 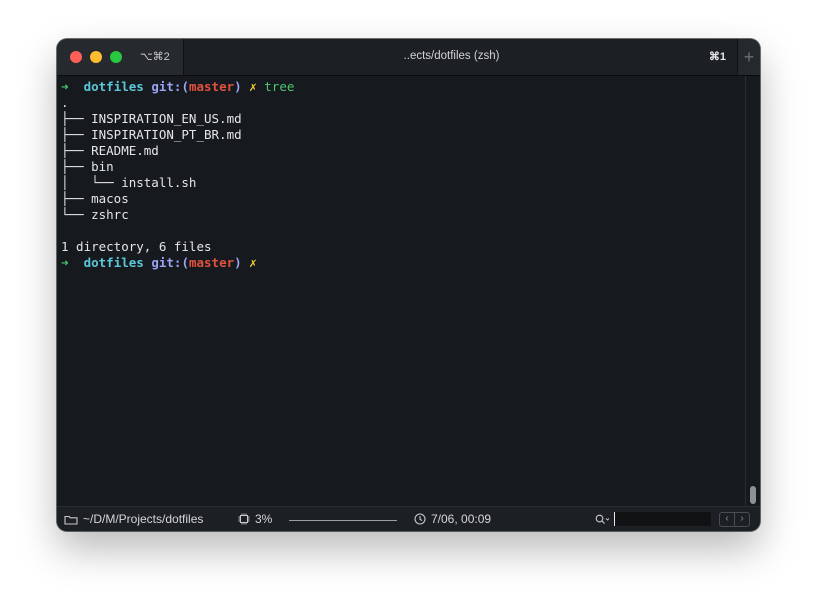 What do you see at coordinates (95, 214) in the screenshot?
I see `tree-line: └── zshrc` at bounding box center [95, 214].